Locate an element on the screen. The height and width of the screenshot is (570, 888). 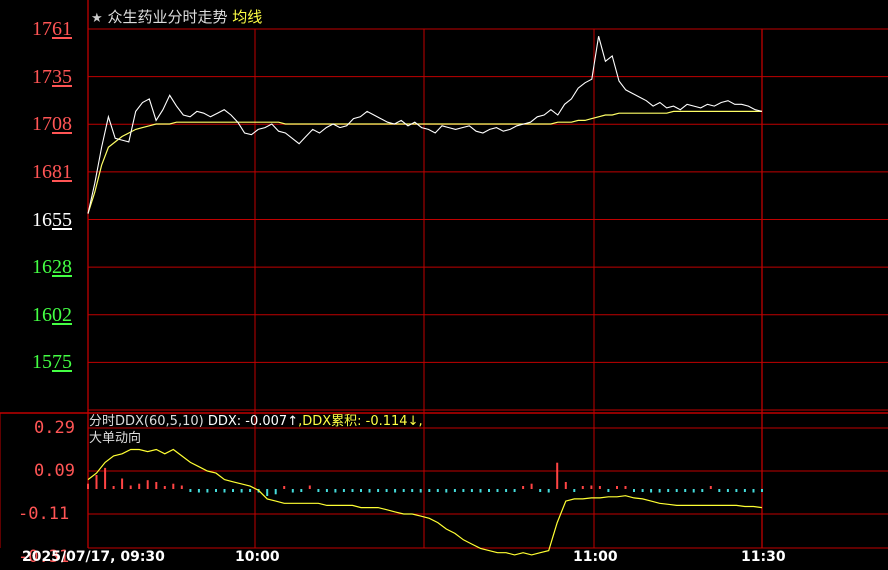
time-tick-1130: 11:30 is located at coordinates (763, 557).